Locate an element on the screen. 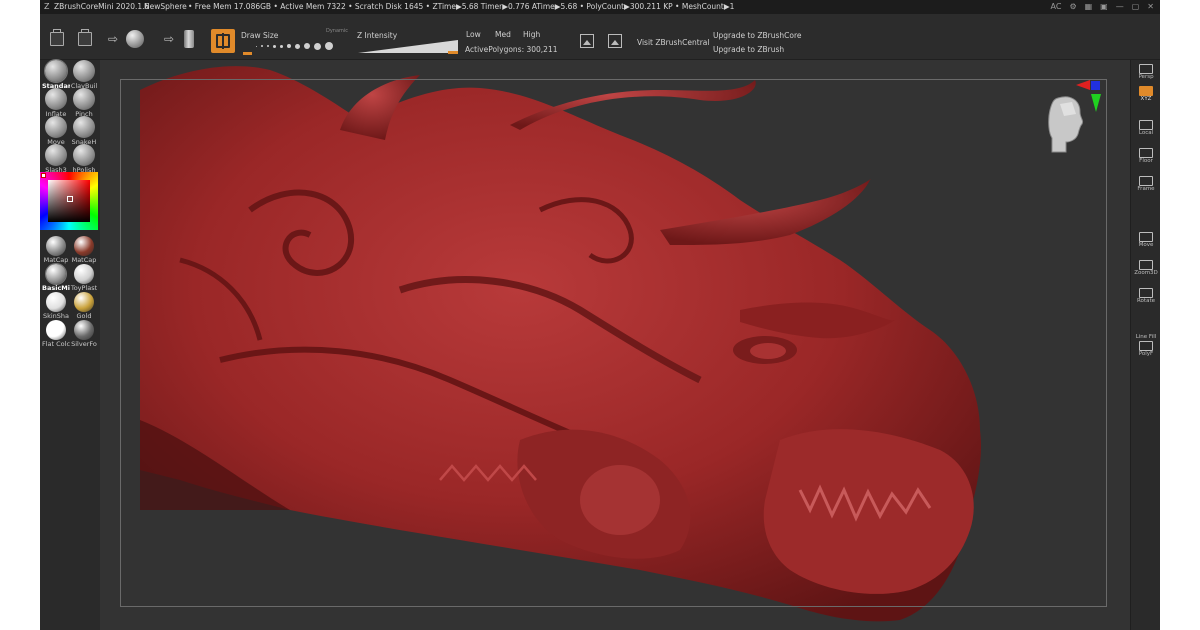  close-icon: ✕ is located at coordinates (1150, 7).